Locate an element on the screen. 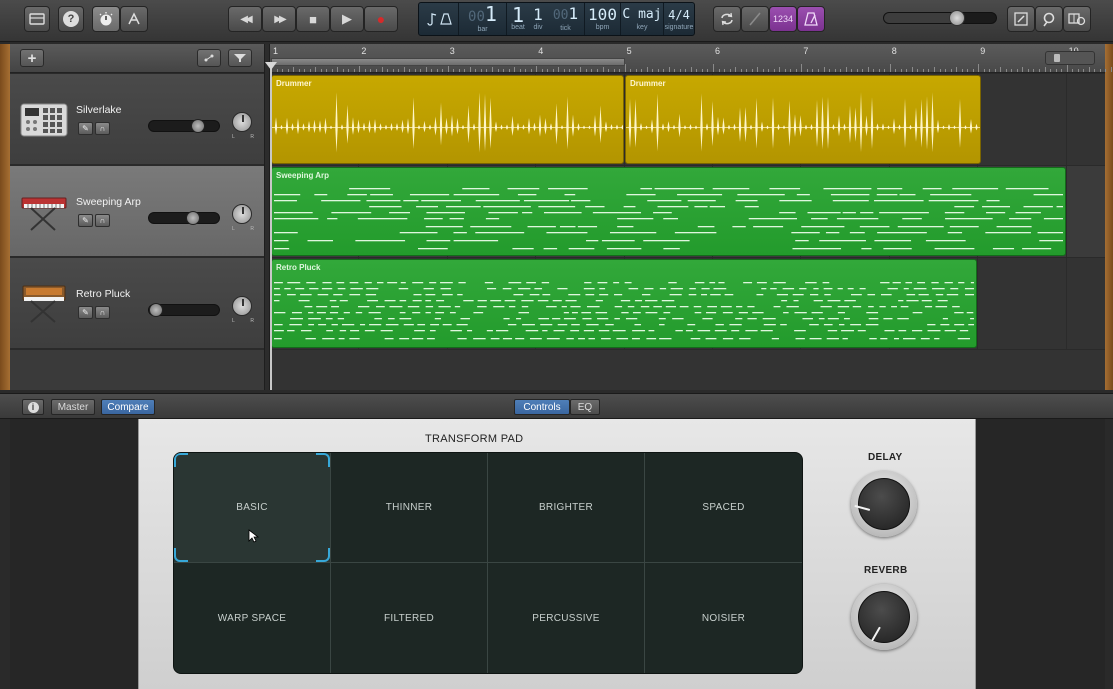 This screenshot has width=1113, height=689. pad-brighter: BRIGHTER is located at coordinates (566, 508).